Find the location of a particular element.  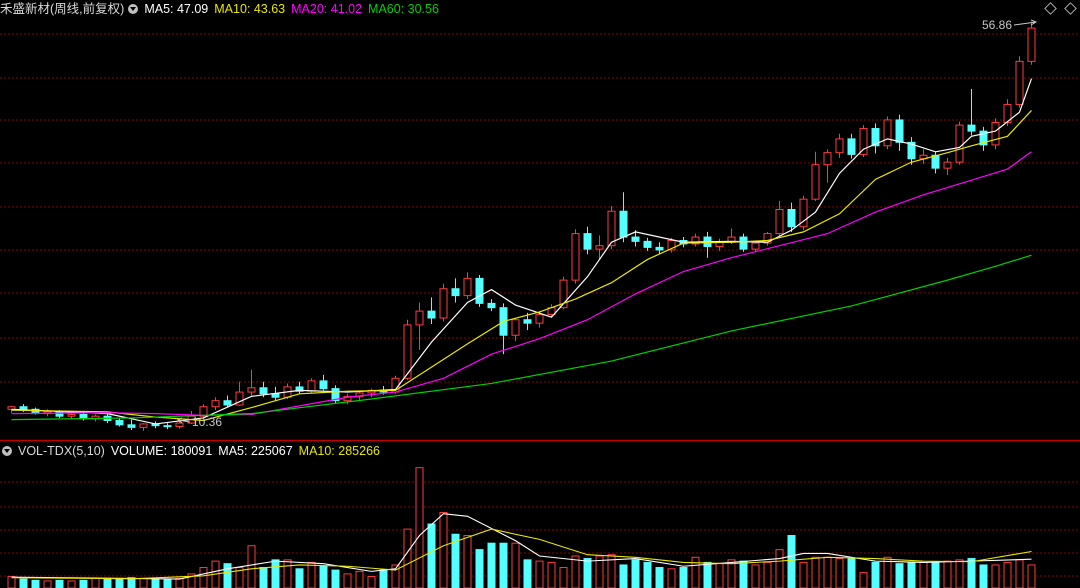

ma10-value: MA10: 43.63 is located at coordinates (250, 9).